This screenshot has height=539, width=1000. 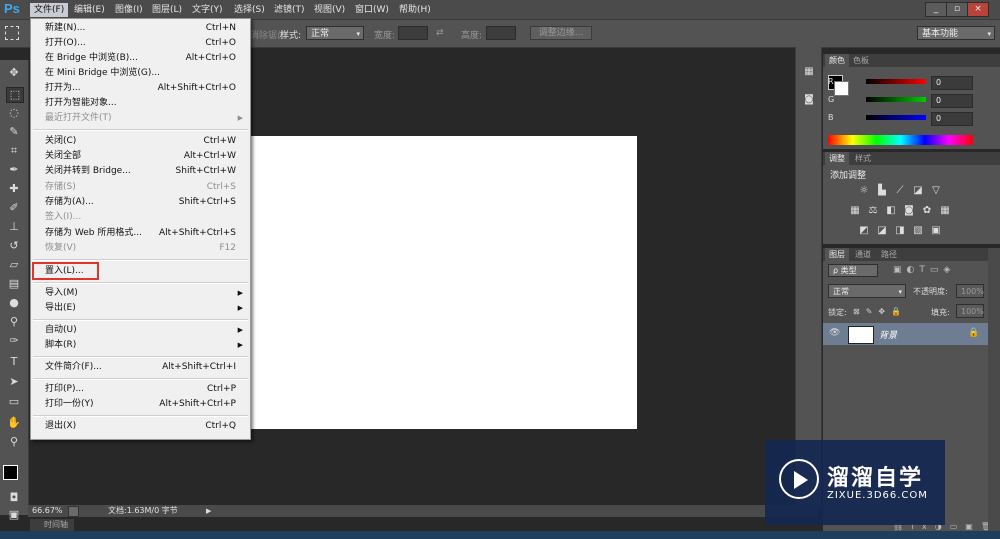 What do you see at coordinates (891, 210) in the screenshot?
I see `black-white-icon: ◧` at bounding box center [891, 210].